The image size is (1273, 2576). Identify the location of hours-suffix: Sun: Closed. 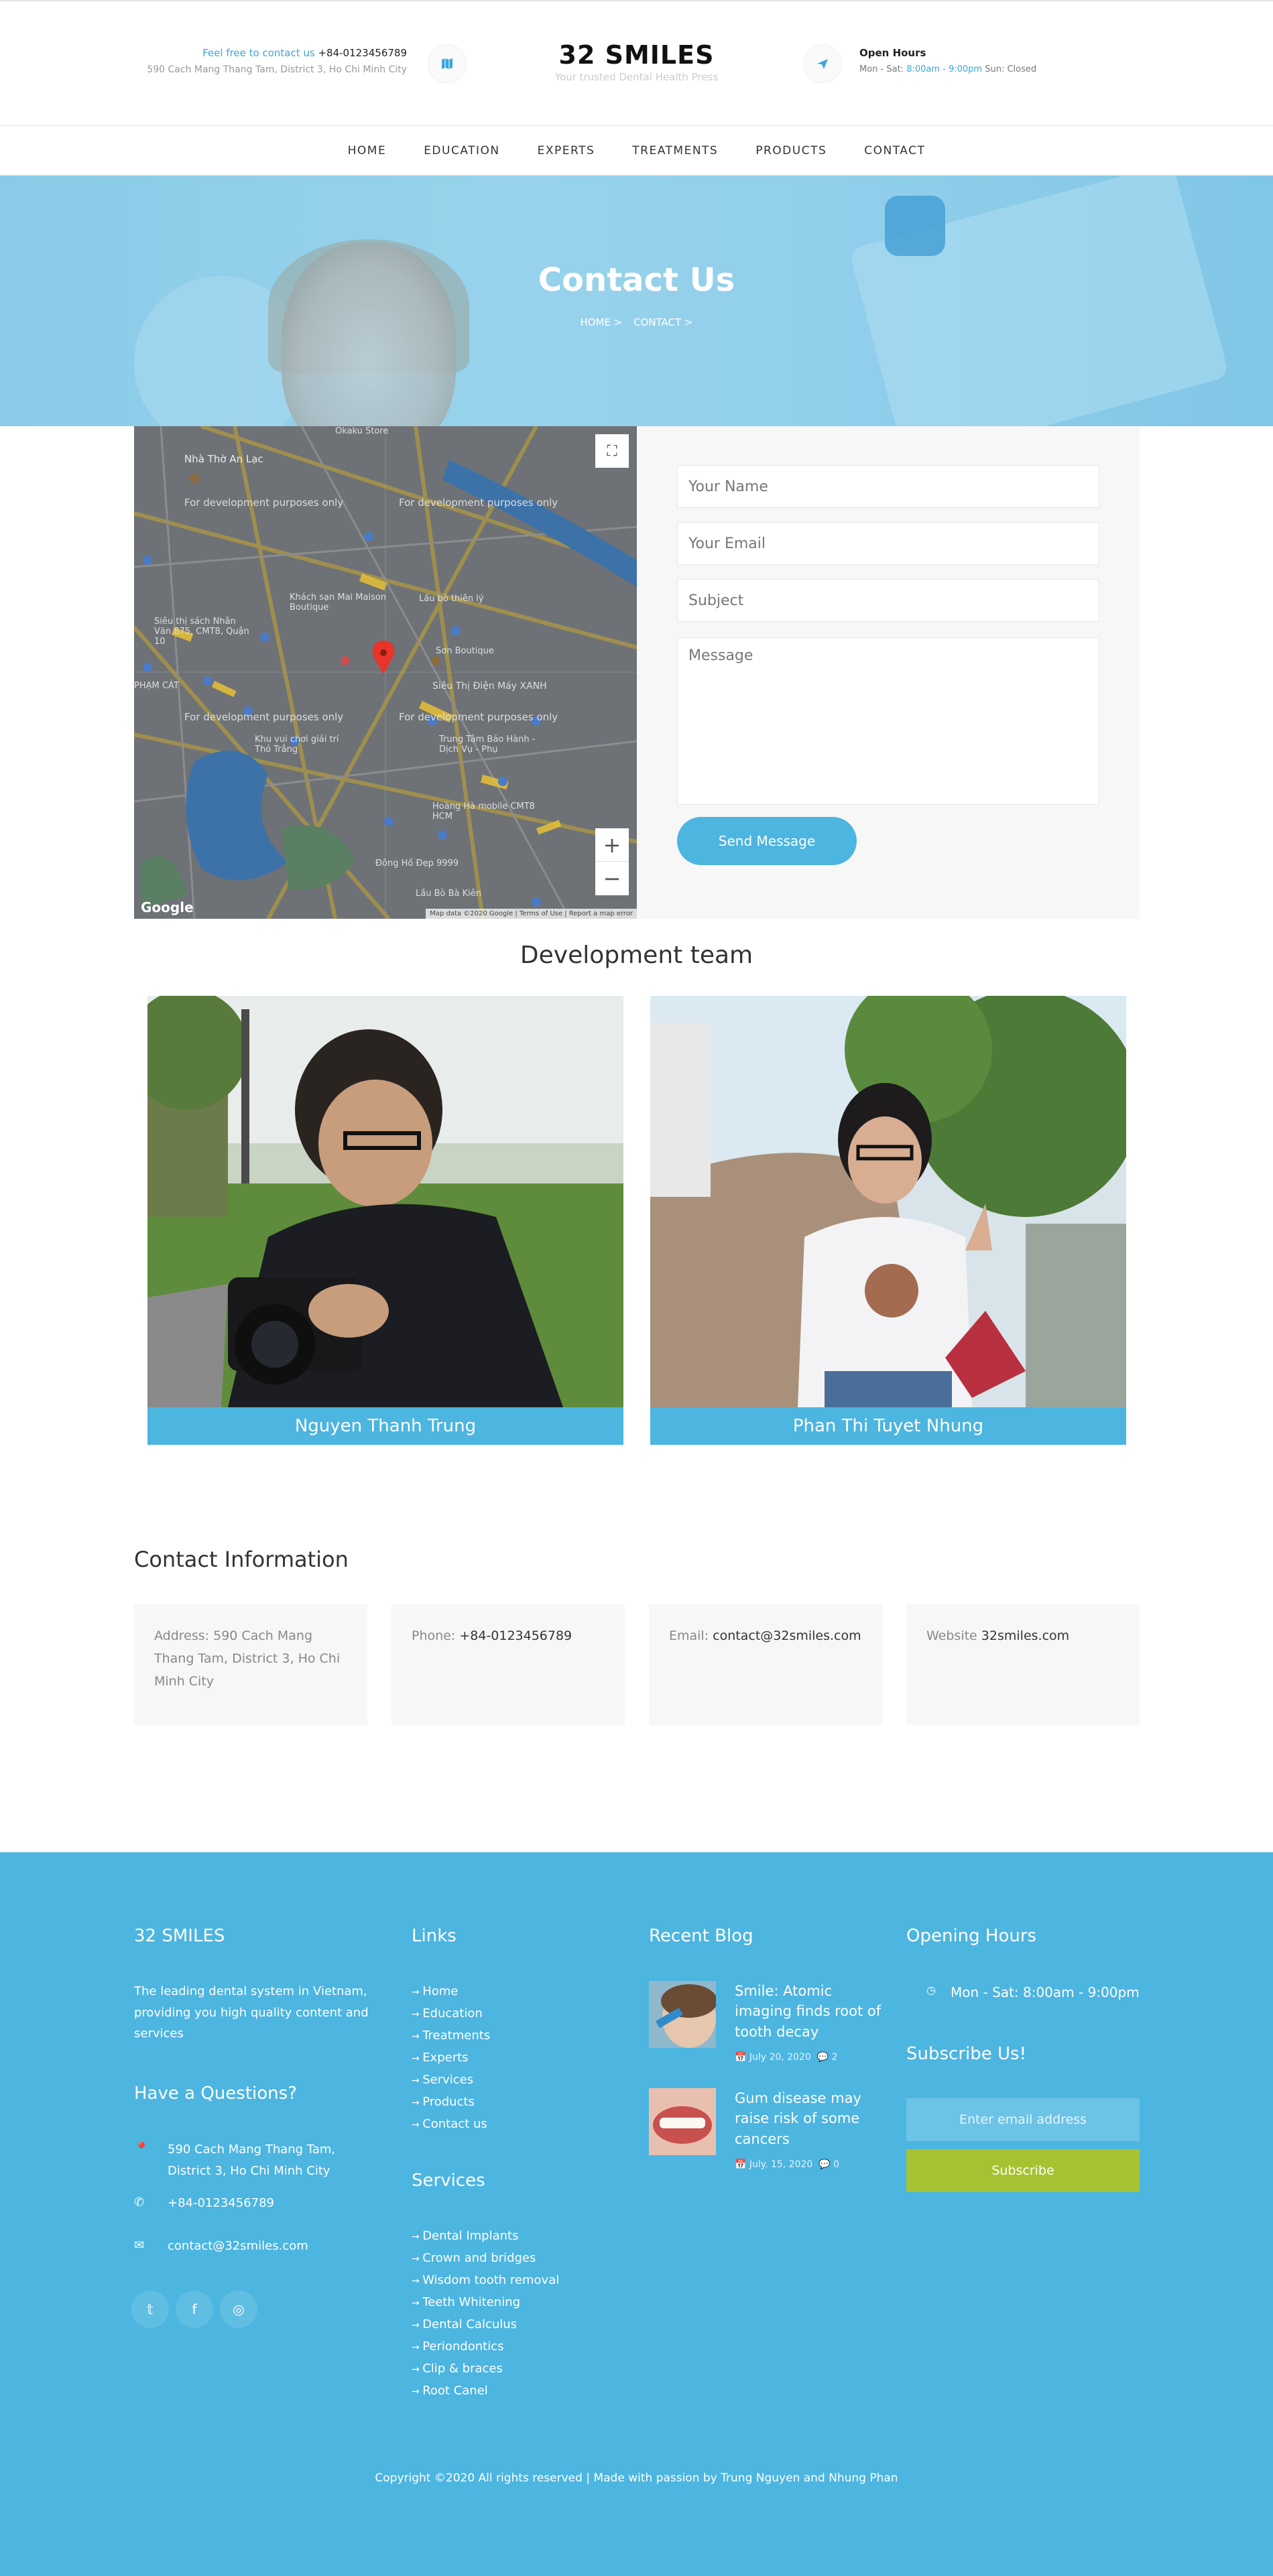
(1011, 69).